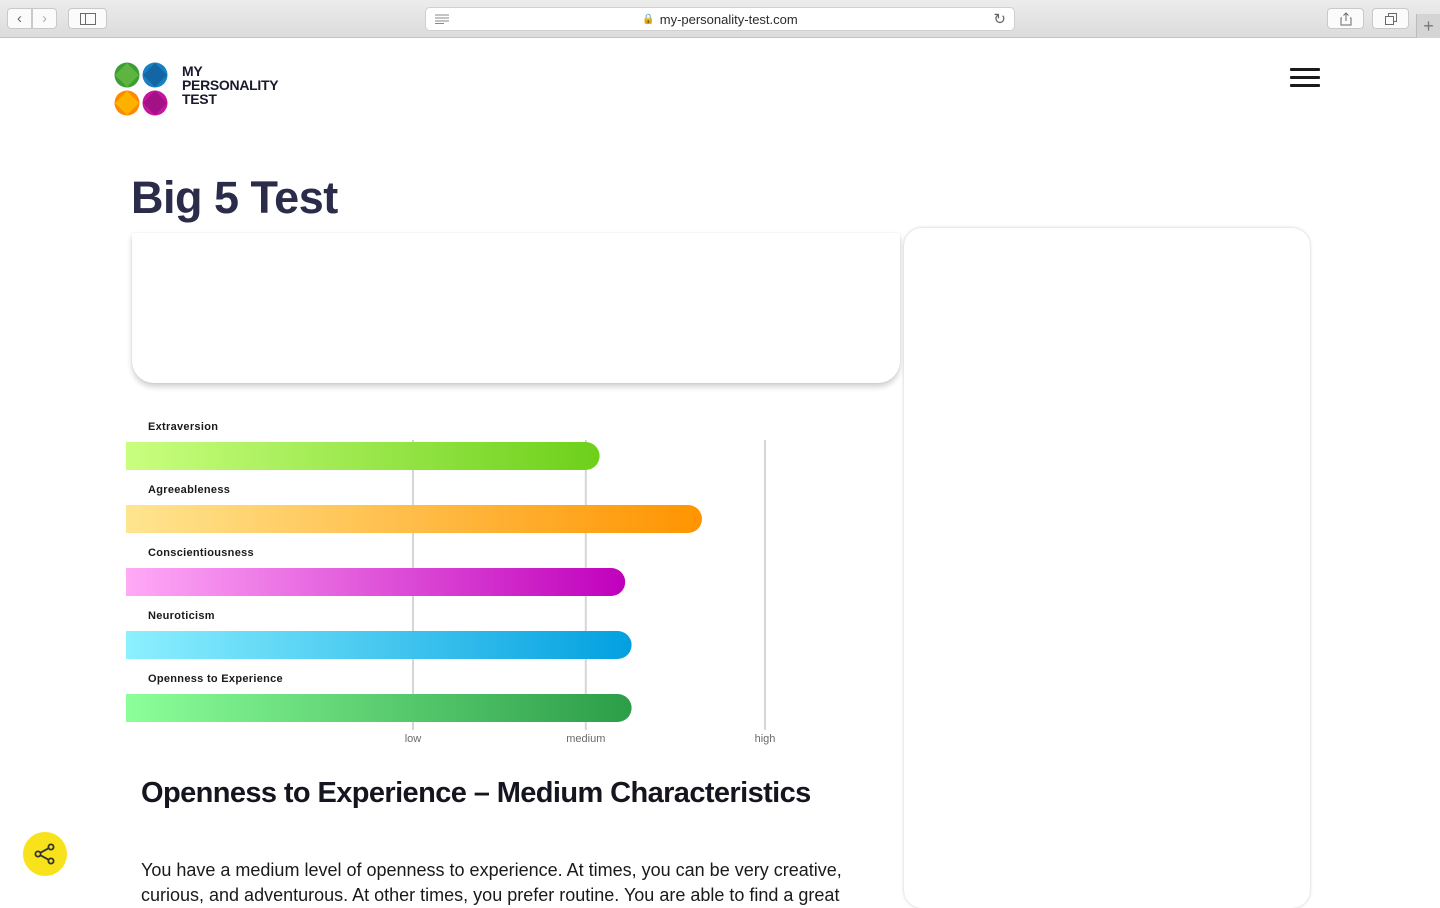 This screenshot has height=908, width=1440. What do you see at coordinates (442, 19) in the screenshot?
I see `reader-icon` at bounding box center [442, 19].